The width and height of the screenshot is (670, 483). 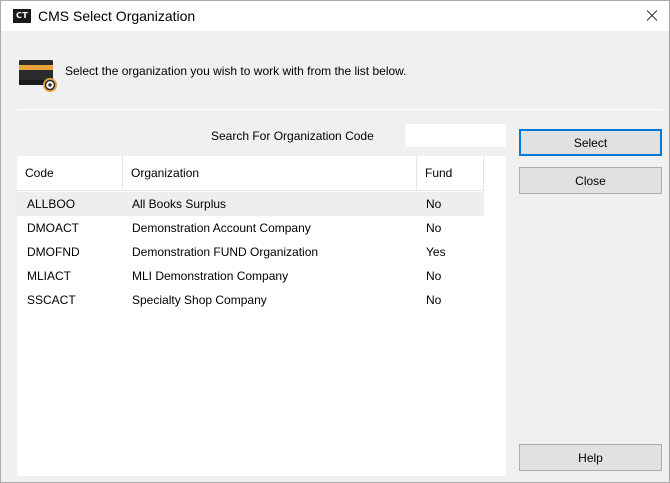 I want to click on row-organization: All Books Surplus, so click(x=179, y=204).